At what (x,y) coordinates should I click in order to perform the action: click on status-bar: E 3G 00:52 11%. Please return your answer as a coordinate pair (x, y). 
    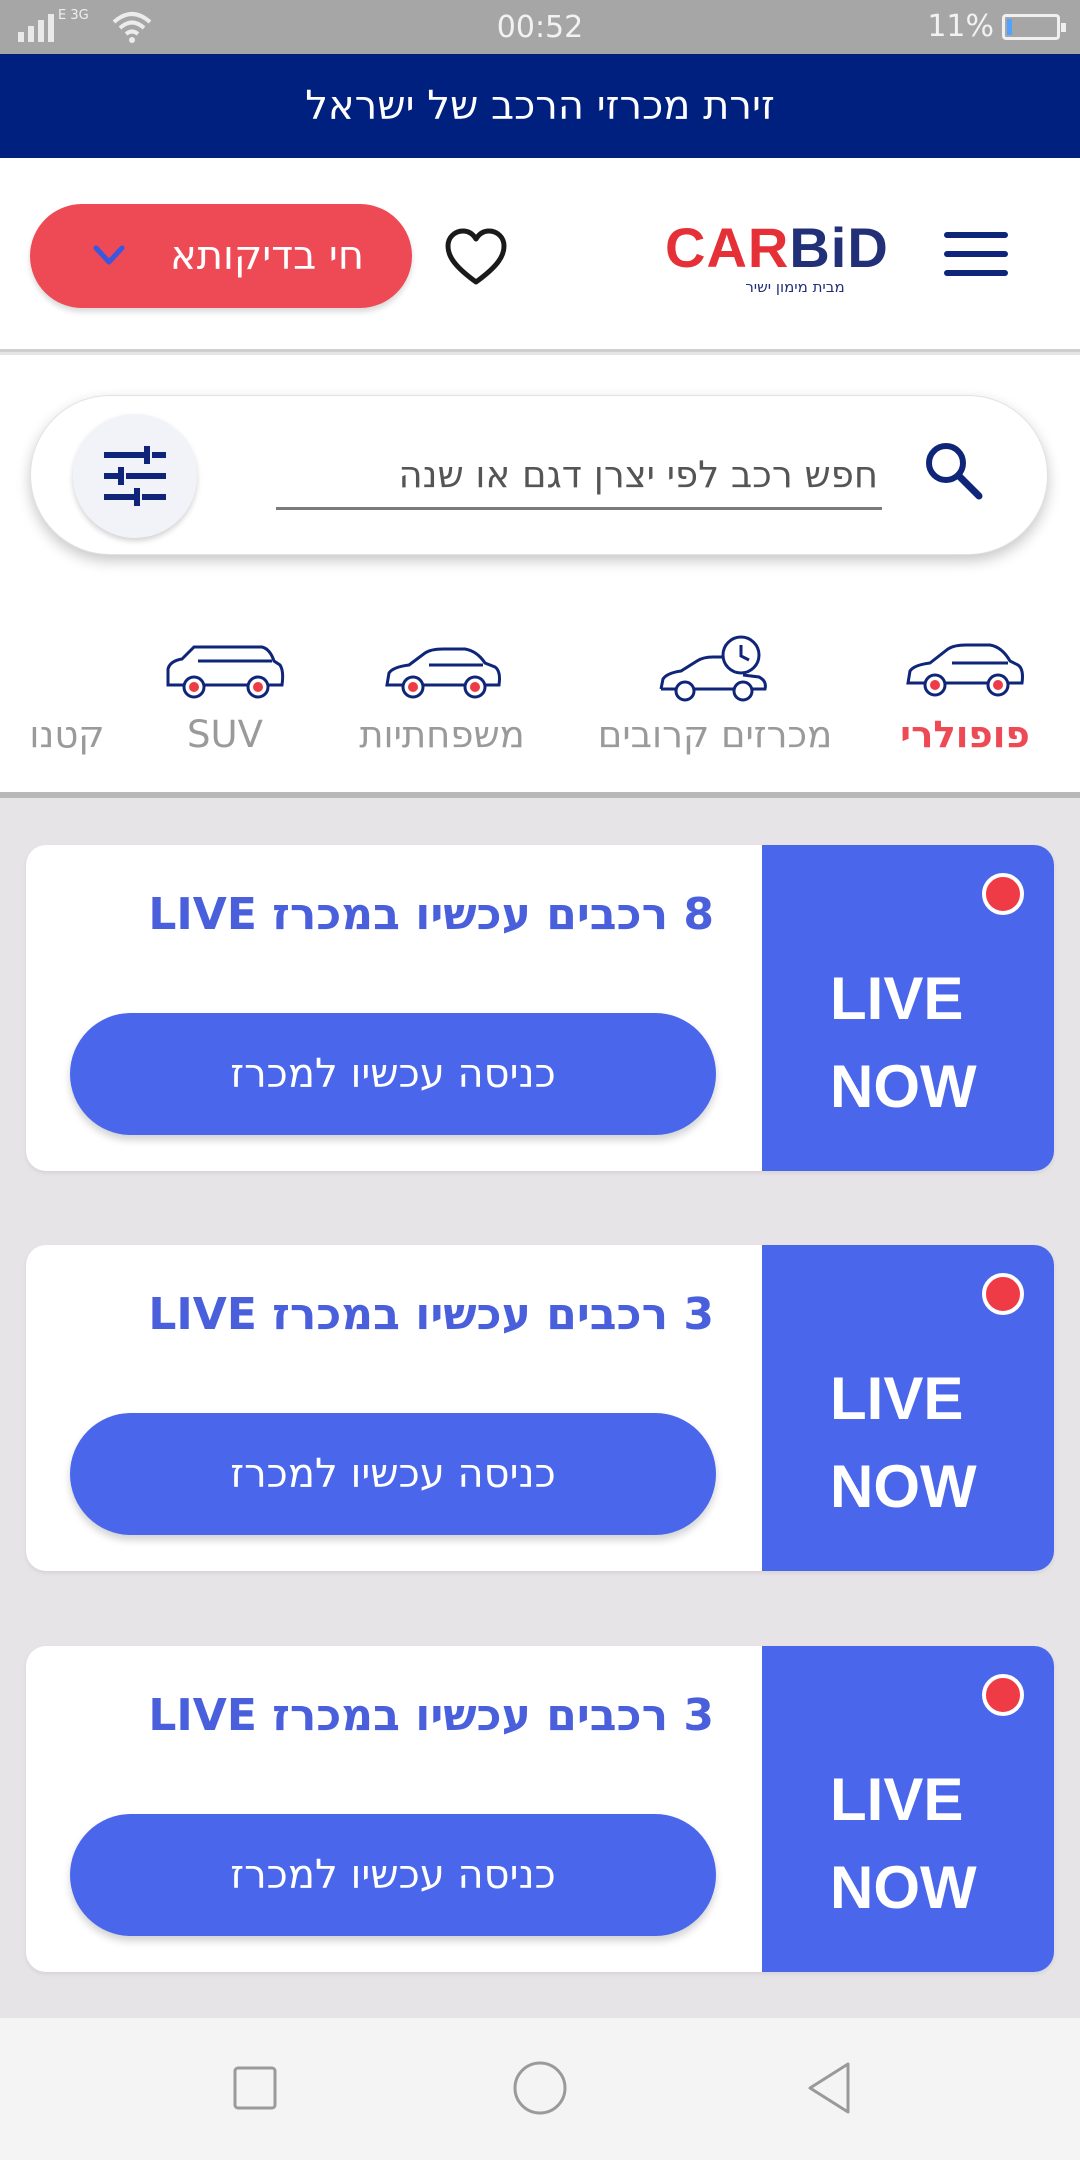
    Looking at the image, I should click on (540, 27).